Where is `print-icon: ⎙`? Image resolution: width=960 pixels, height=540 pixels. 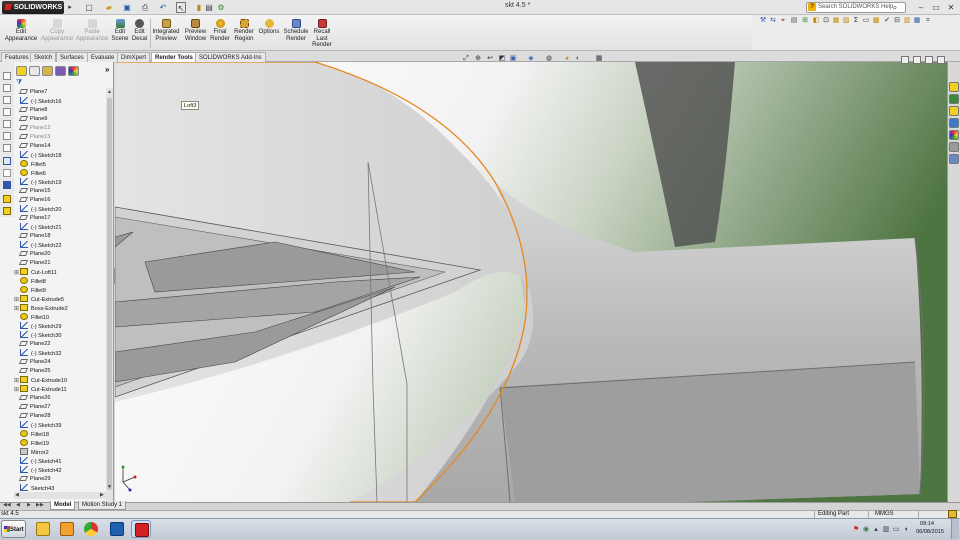 print-icon: ⎙ is located at coordinates (145, 7).